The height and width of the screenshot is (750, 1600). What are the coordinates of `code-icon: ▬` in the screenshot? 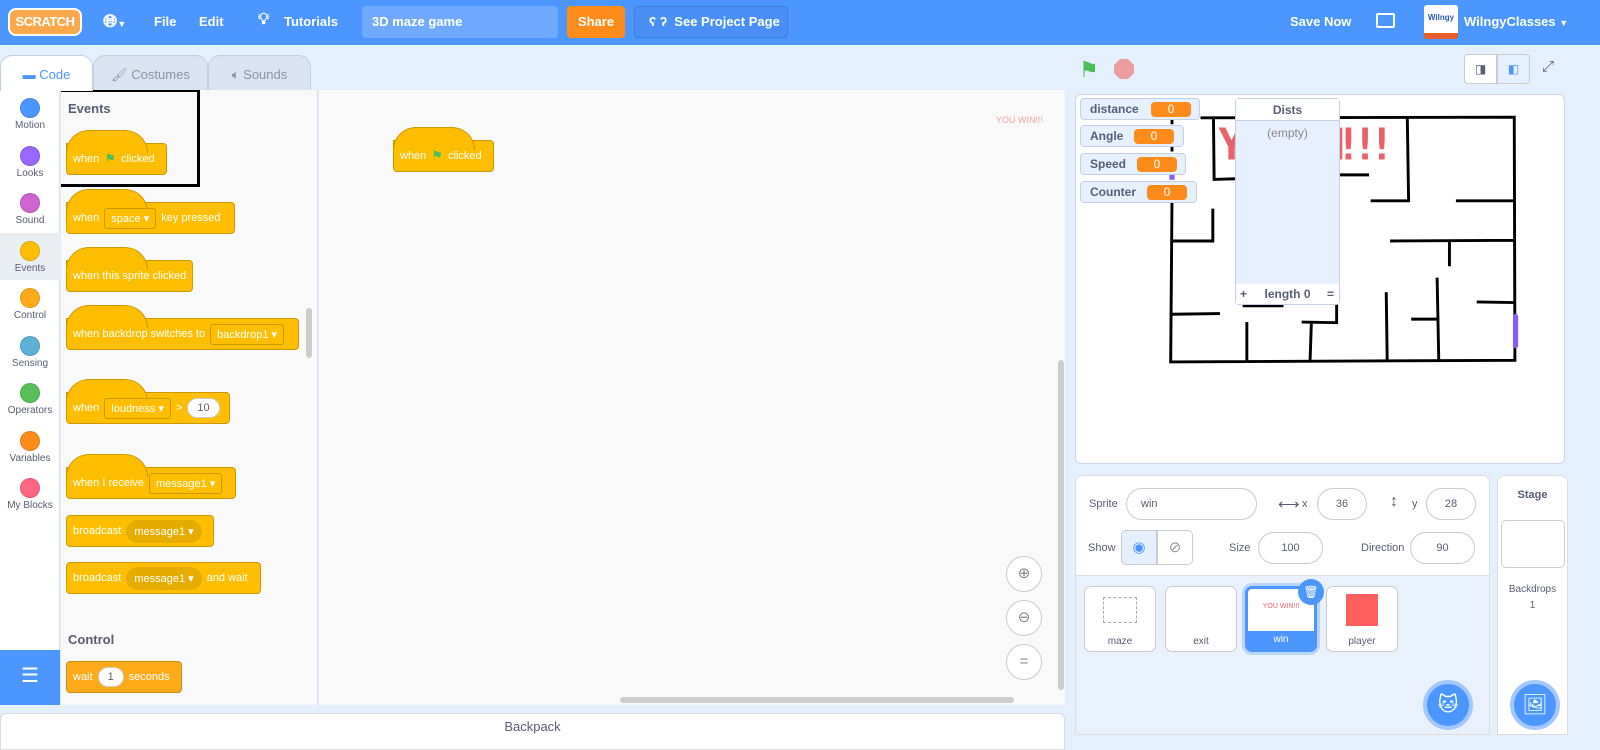 It's located at (31, 74).